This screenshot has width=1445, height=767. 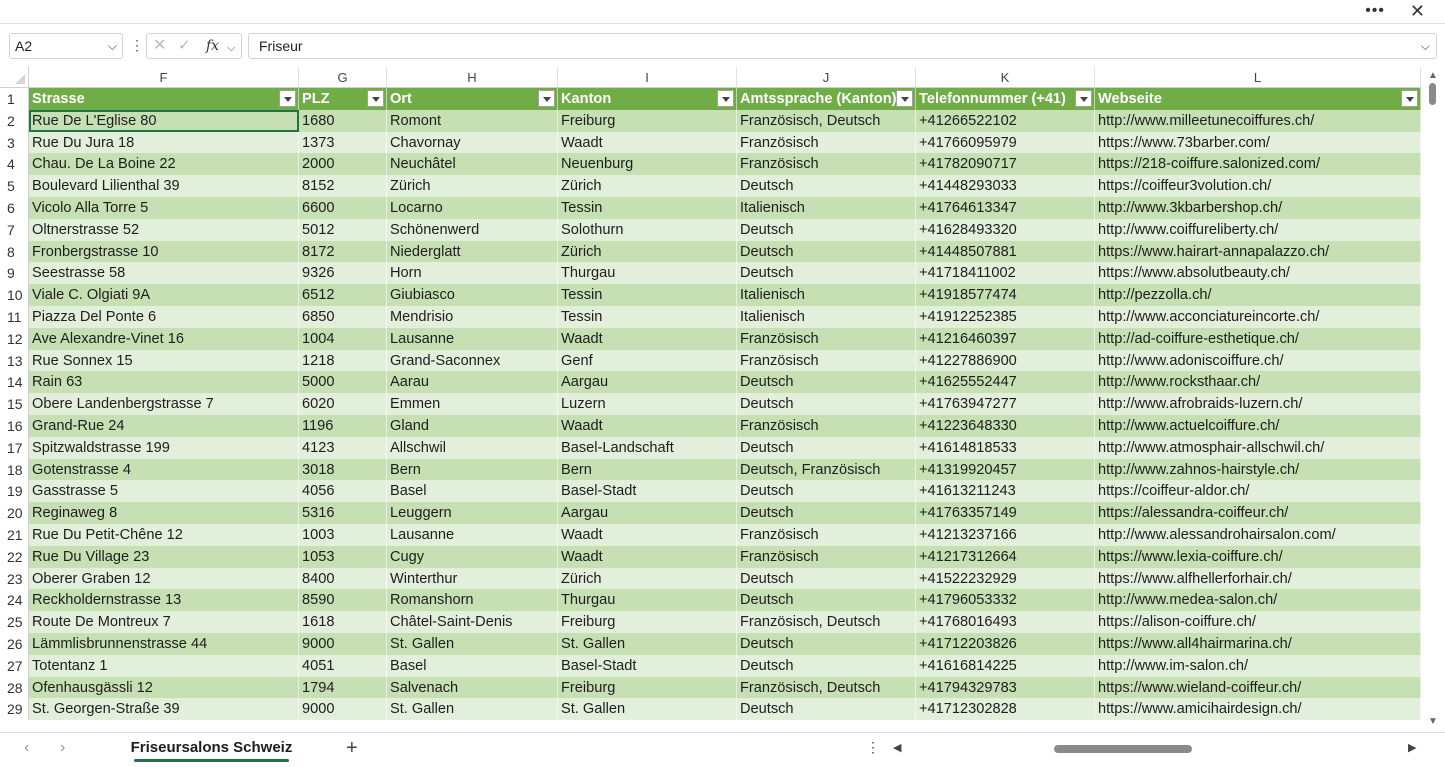 I want to click on row-number: 18, so click(x=14, y=469).